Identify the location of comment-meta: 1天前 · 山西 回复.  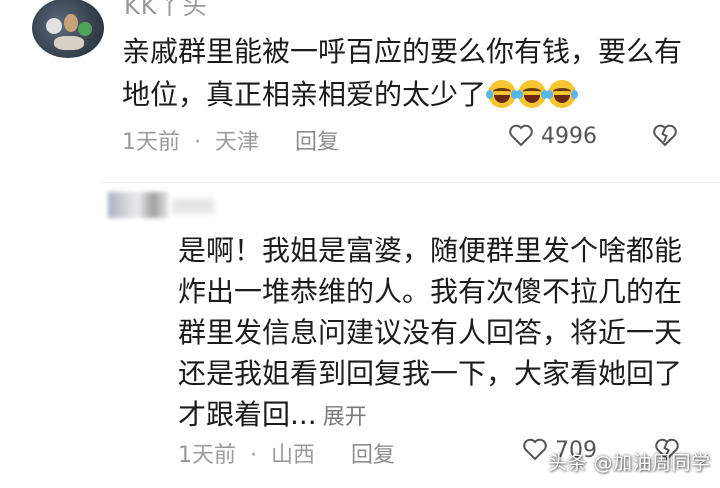
(286, 453).